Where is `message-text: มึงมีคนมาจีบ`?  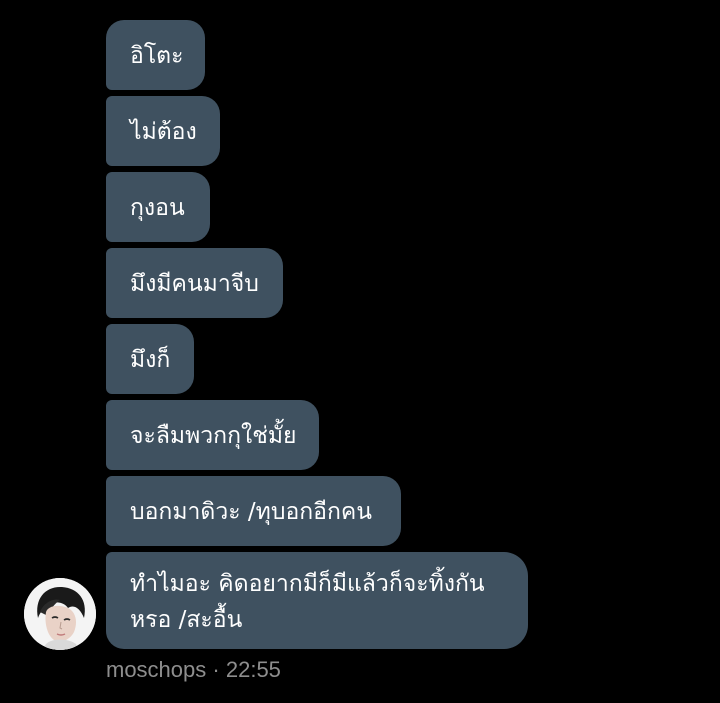 message-text: มึงมีคนมาจีบ is located at coordinates (194, 284).